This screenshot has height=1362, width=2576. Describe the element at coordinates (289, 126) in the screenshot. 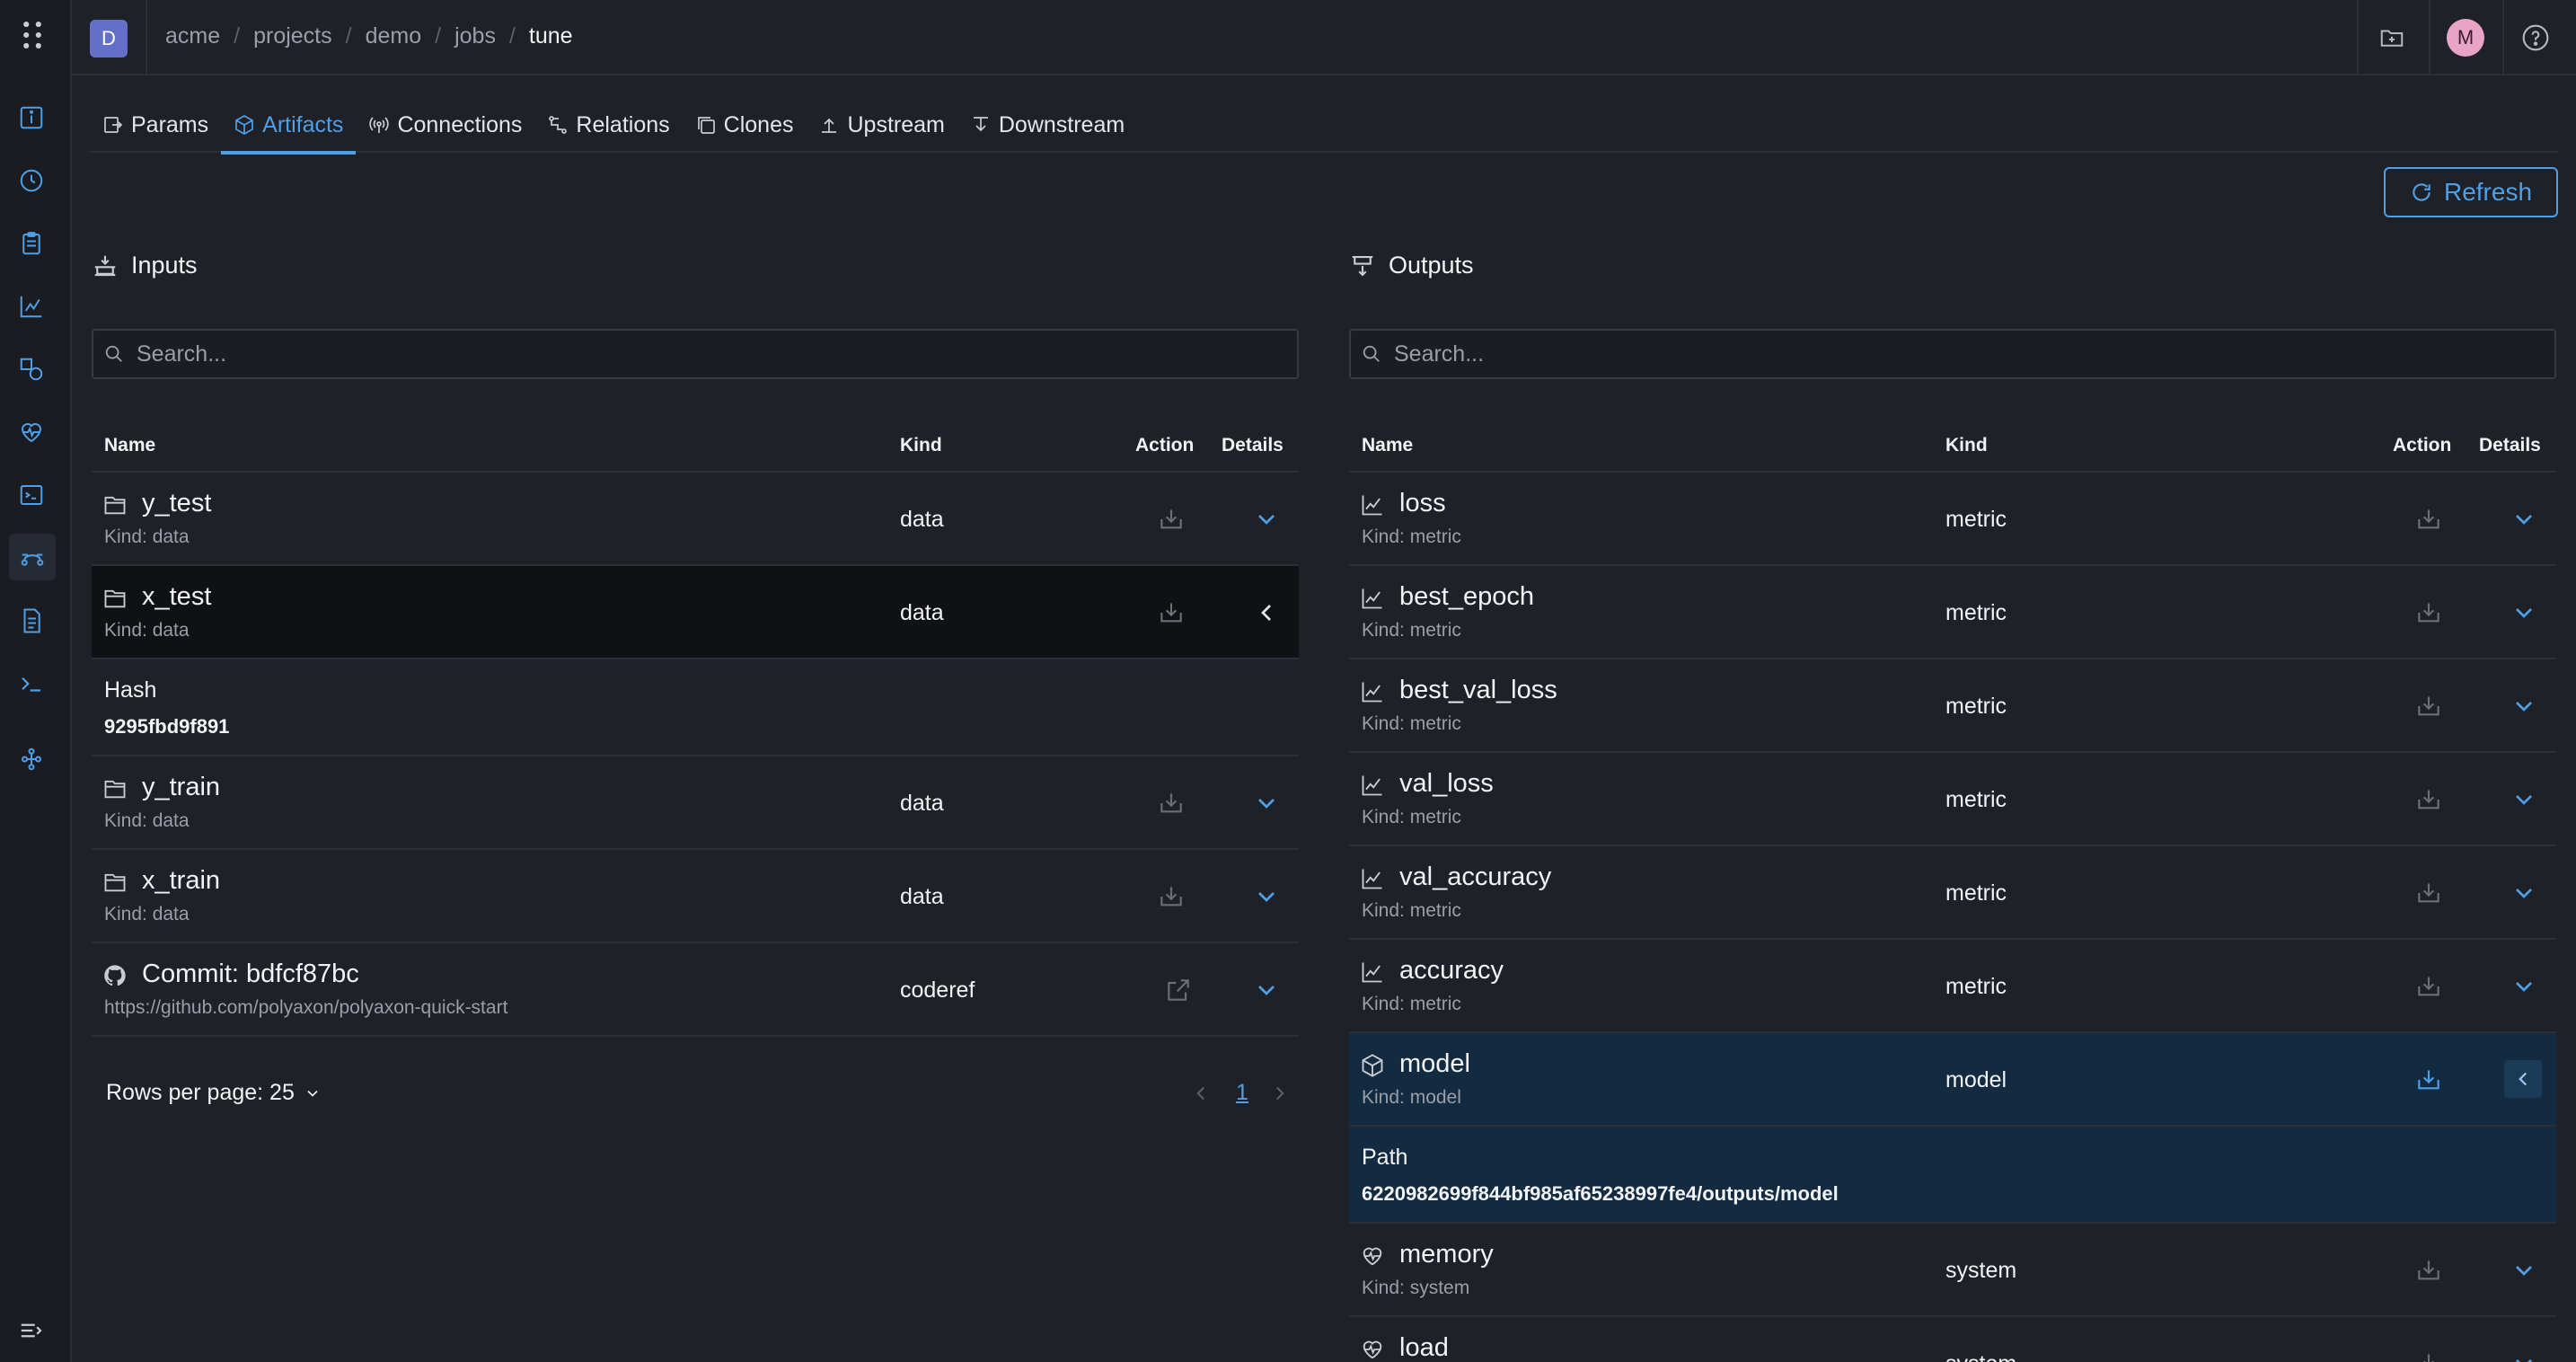

I see `tab-artifacts: Artifacts` at that location.